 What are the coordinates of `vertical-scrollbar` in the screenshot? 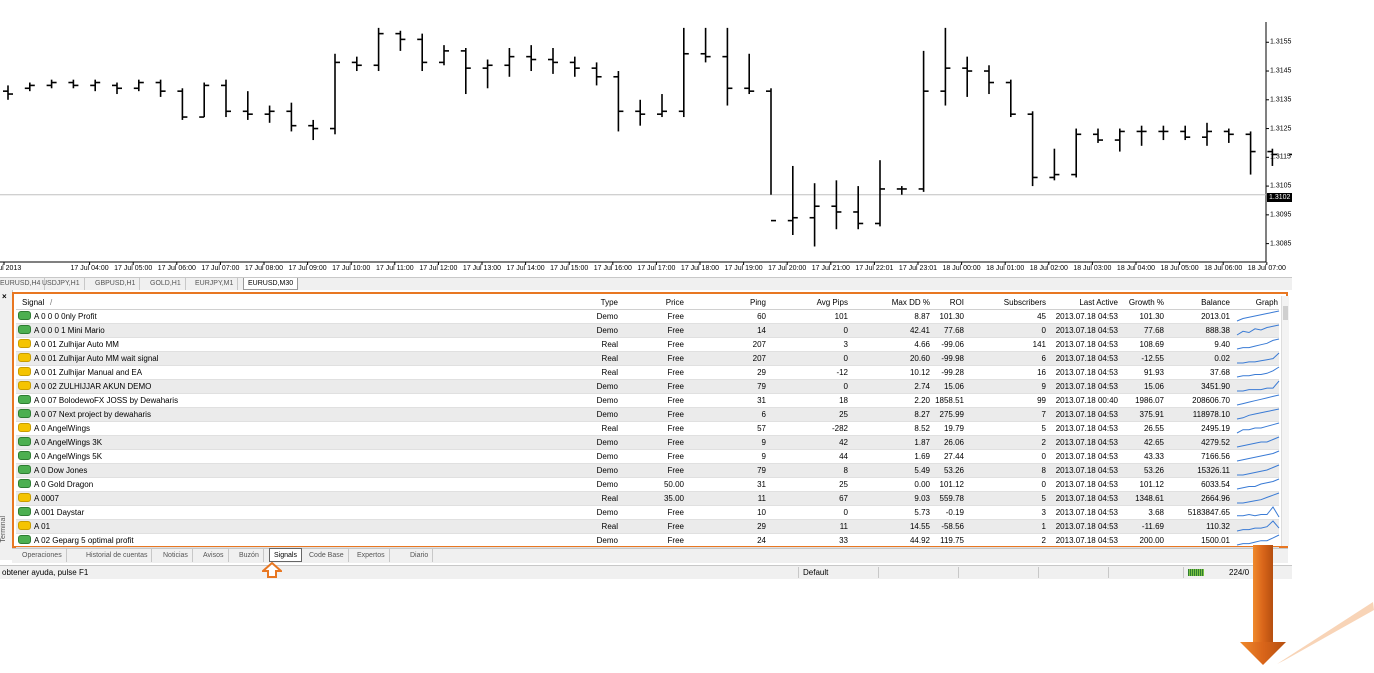 It's located at (1285, 421).